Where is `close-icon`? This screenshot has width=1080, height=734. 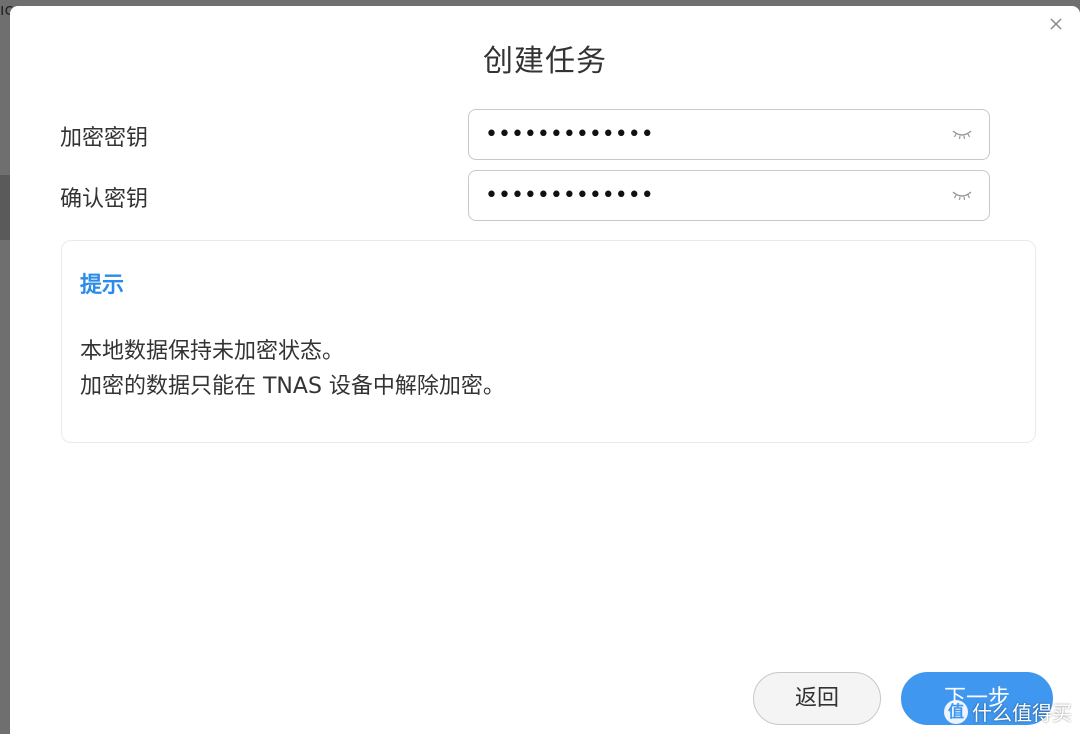
close-icon is located at coordinates (1056, 24).